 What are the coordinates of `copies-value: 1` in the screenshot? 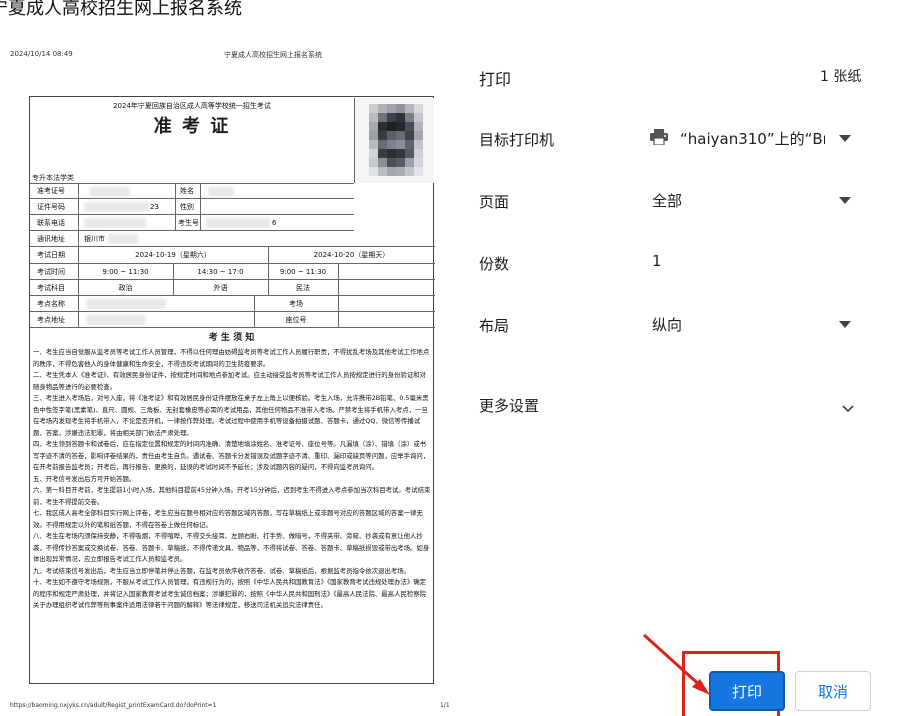 It's located at (657, 261).